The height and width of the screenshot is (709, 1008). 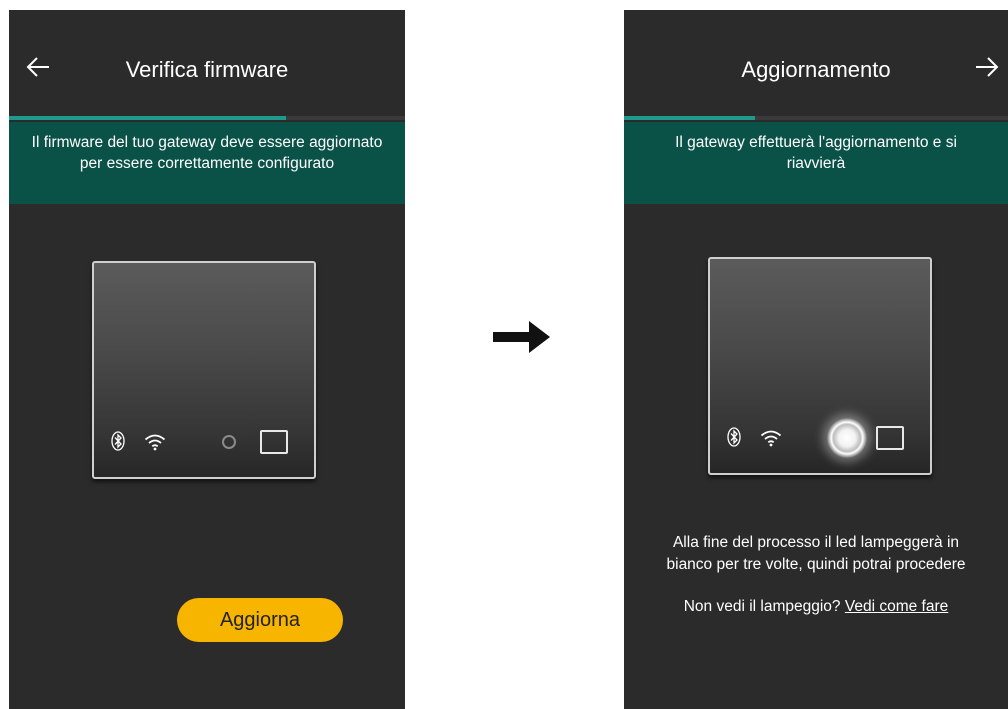 I want to click on flow-arrow-icon, so click(x=521, y=337).